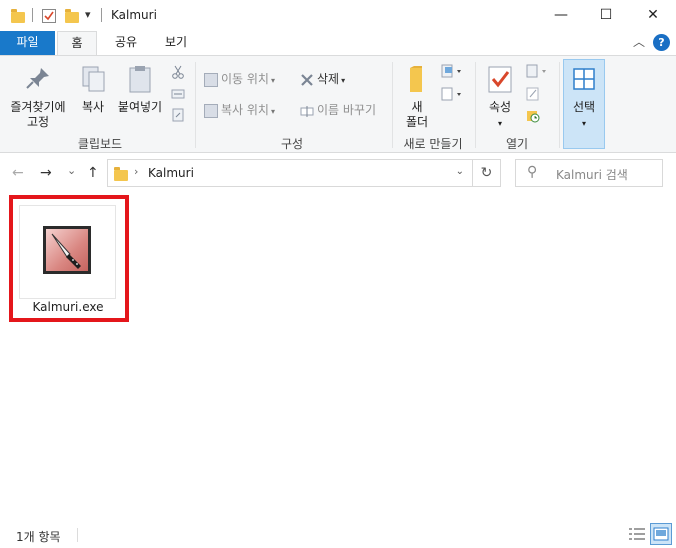 The image size is (676, 548). Describe the element at coordinates (245, 110) in the screenshot. I see `copy-to-label: 복사 위치` at that location.